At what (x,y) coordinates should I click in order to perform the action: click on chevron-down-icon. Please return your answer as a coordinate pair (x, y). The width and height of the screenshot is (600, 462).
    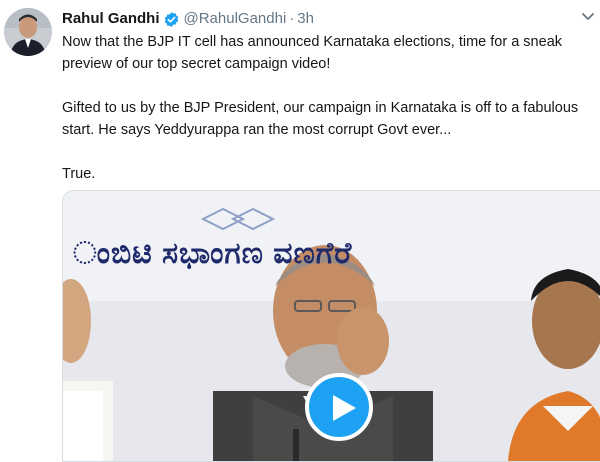
    Looking at the image, I should click on (588, 17).